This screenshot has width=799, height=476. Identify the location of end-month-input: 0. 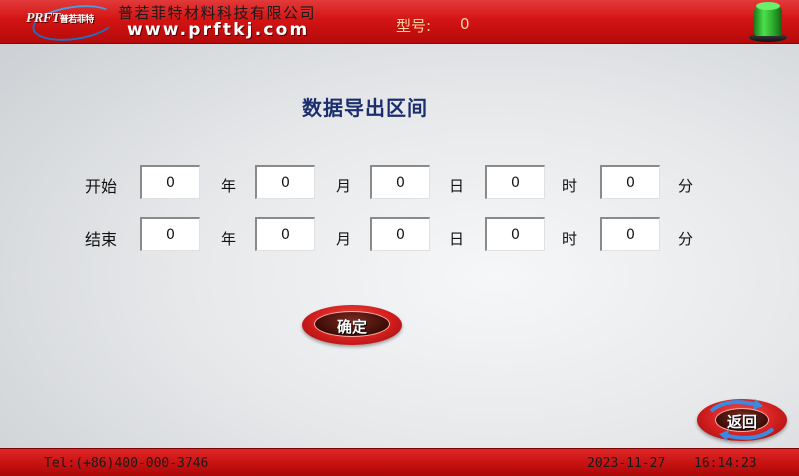
(285, 234).